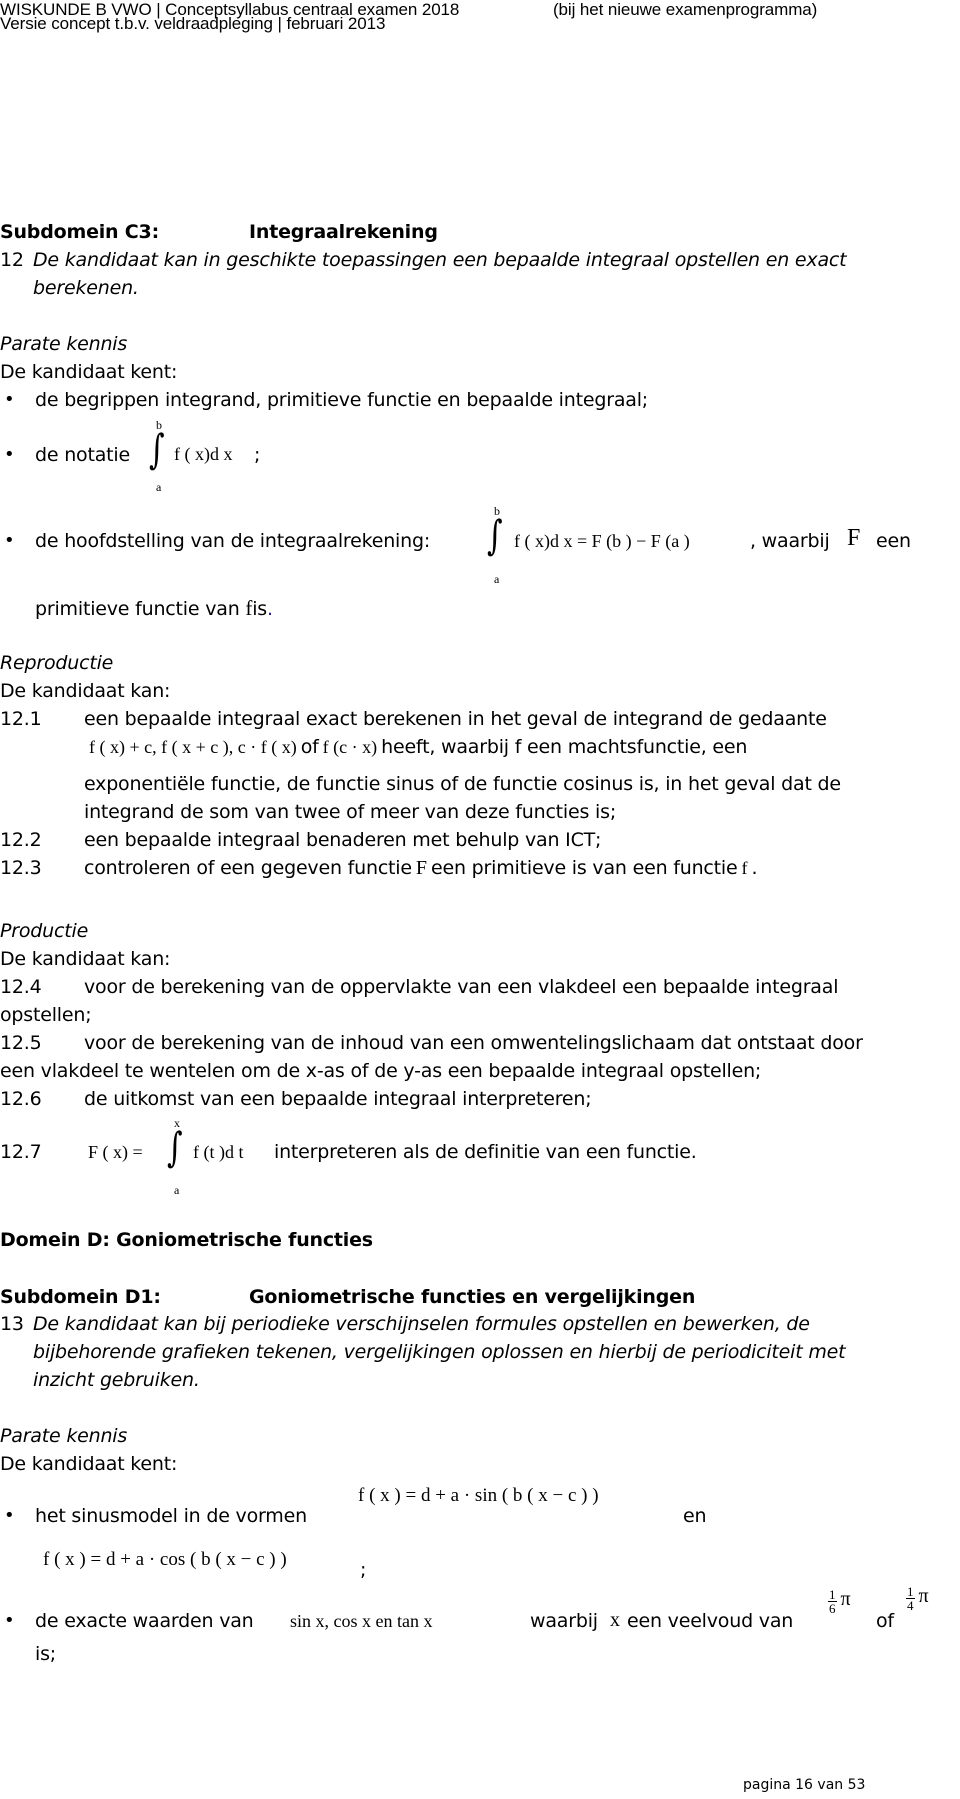 Image resolution: width=960 pixels, height=1799 pixels. Describe the element at coordinates (45, 1654) in the screenshot. I see `exact-values-line2: is;` at that location.